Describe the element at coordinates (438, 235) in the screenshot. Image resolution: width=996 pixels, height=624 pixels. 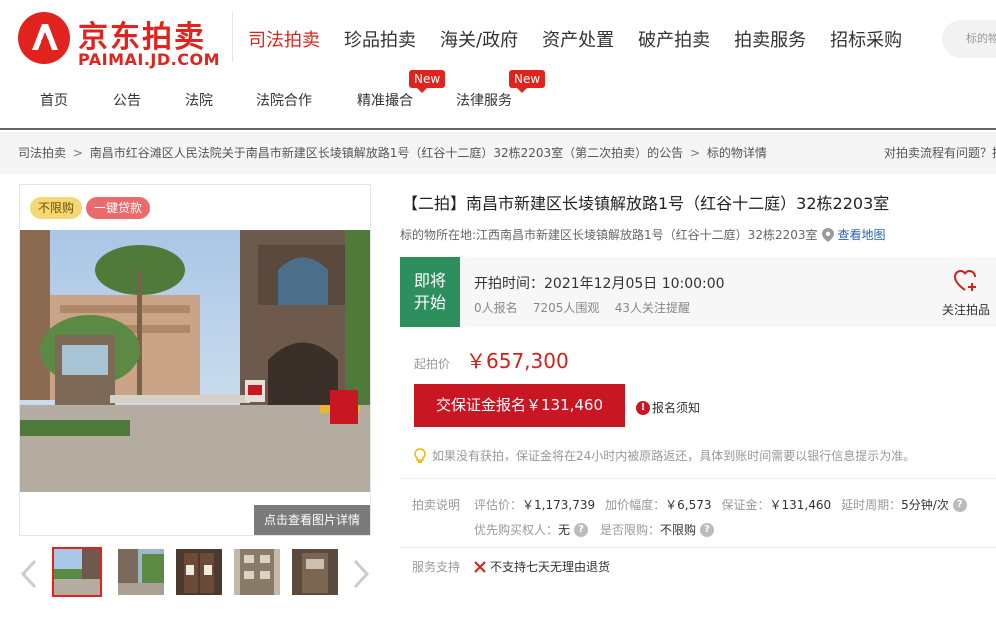
I see `location-label: 标的物所在地:` at that location.